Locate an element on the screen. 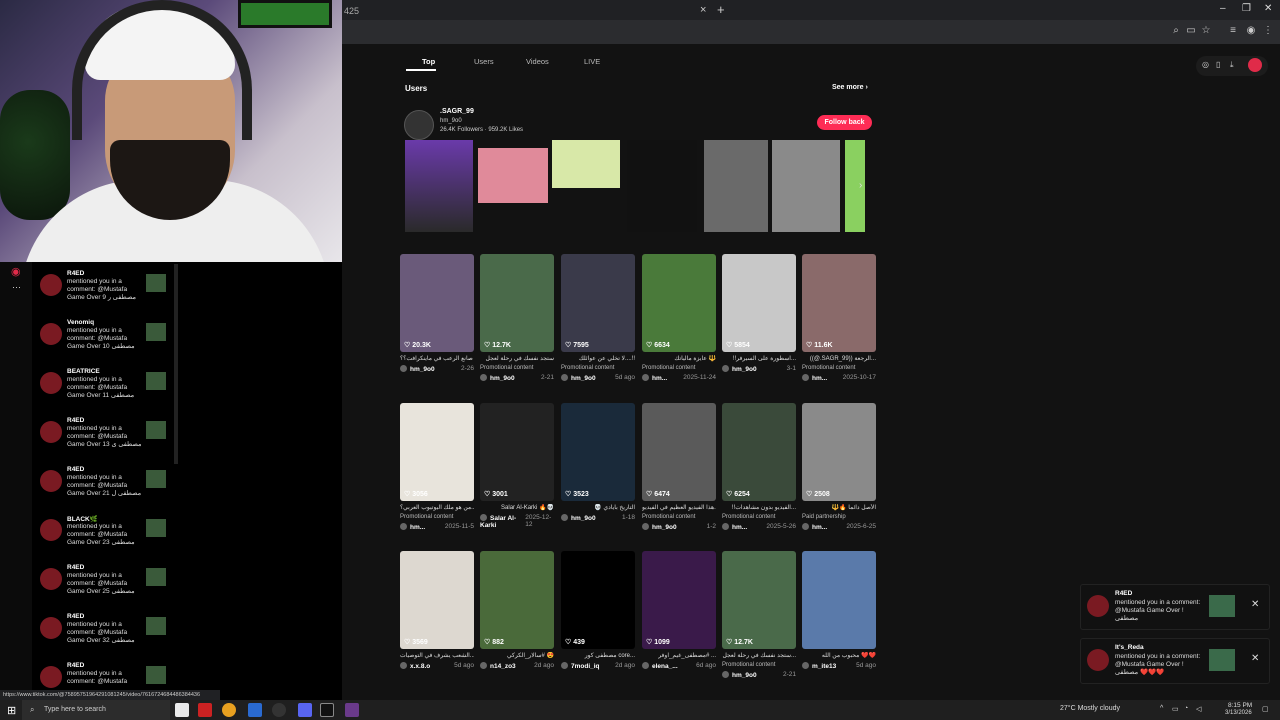 This screenshot has width=1280, height=720. chrome-icon is located at coordinates (229, 710).